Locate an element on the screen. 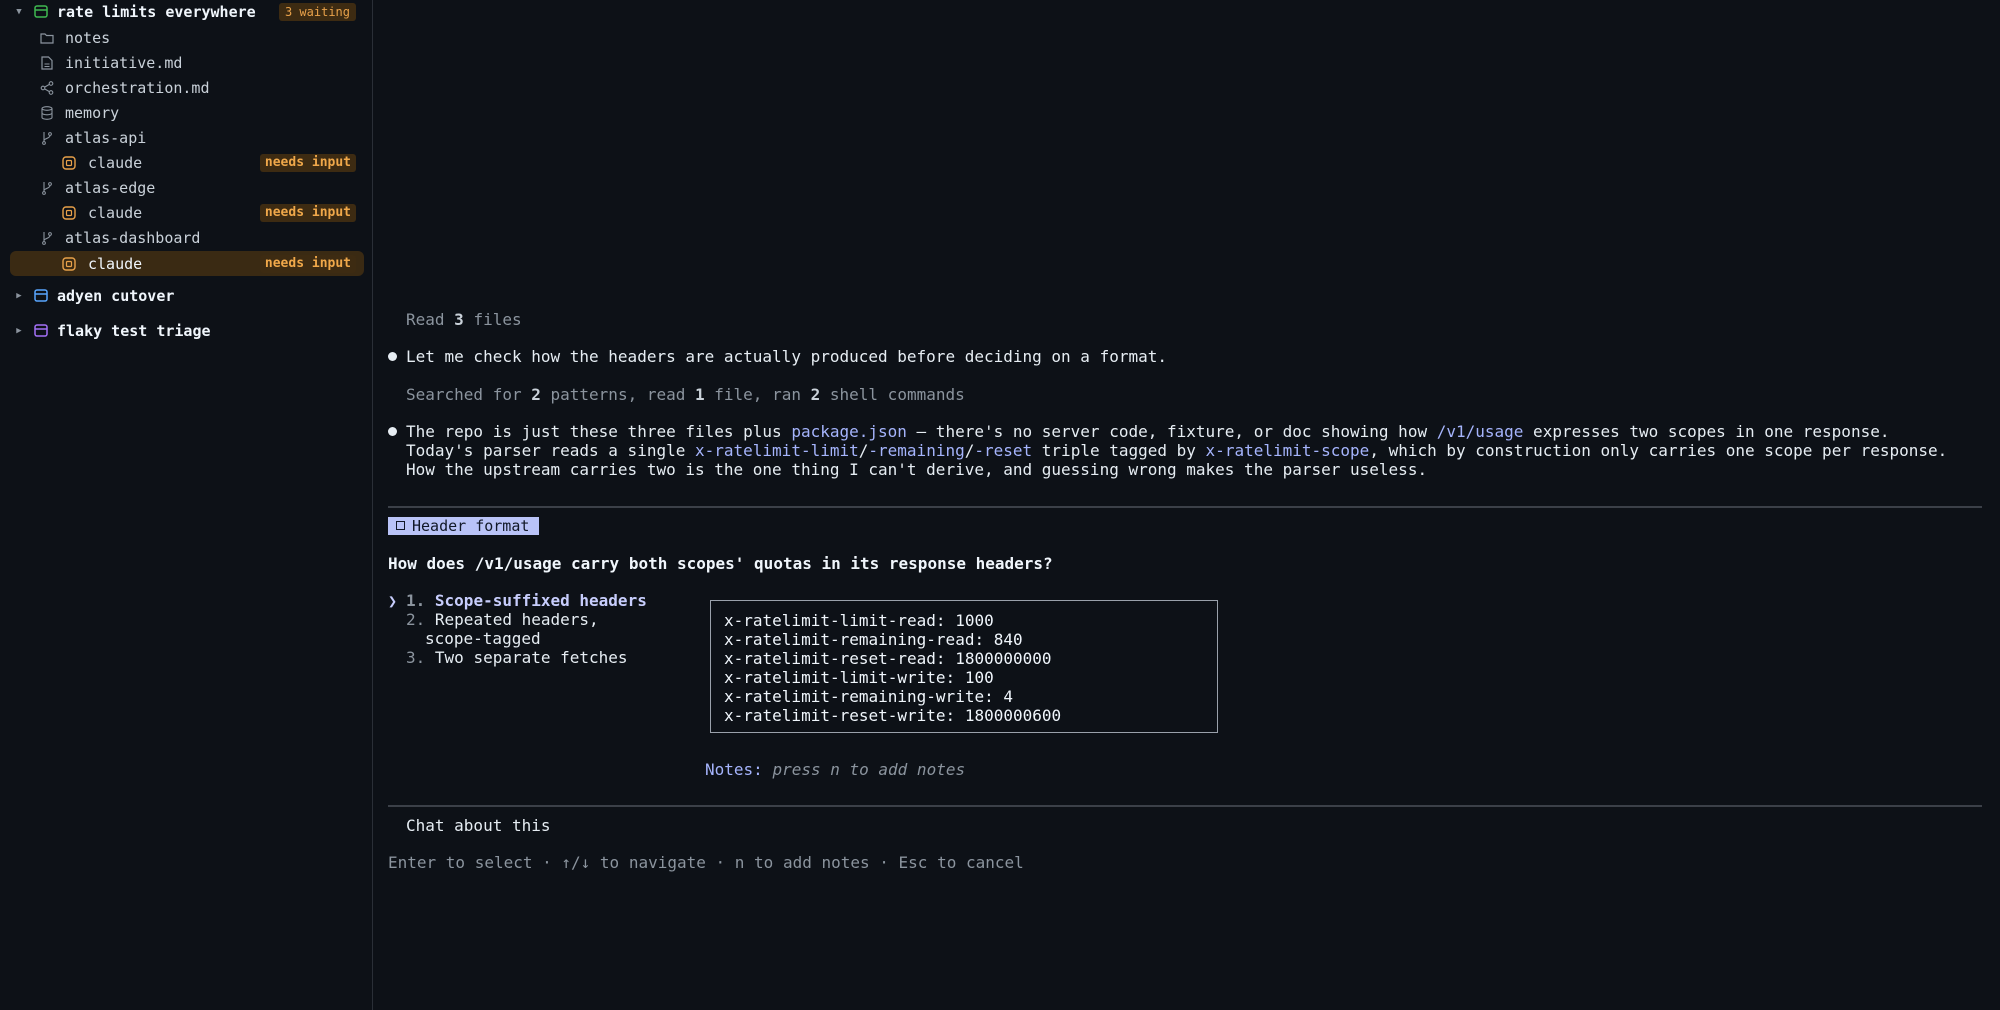 This screenshot has width=2000, height=1010. project-flaky-test-triage: ▶ flaky test triage is located at coordinates (187, 330).